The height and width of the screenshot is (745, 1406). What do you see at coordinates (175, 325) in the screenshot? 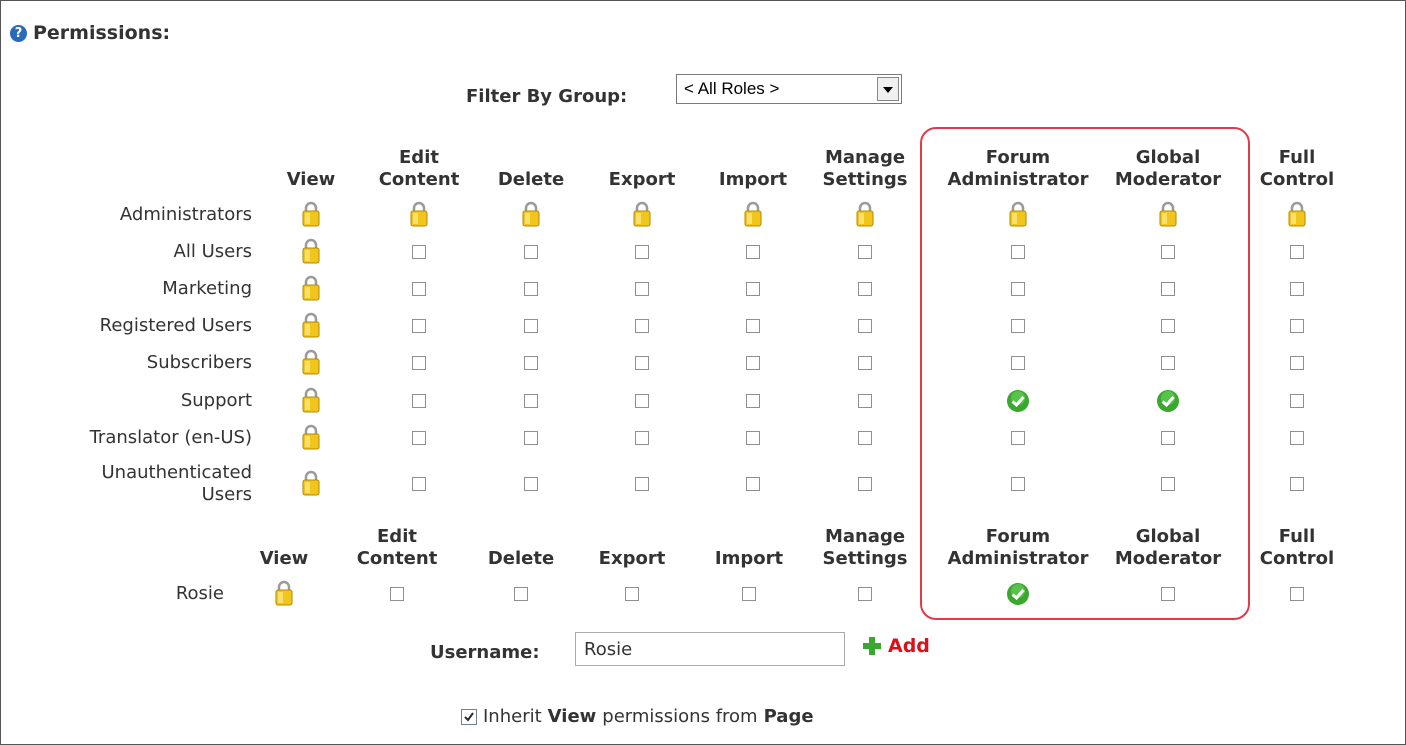
I see `role-row-label: Registered Users` at bounding box center [175, 325].